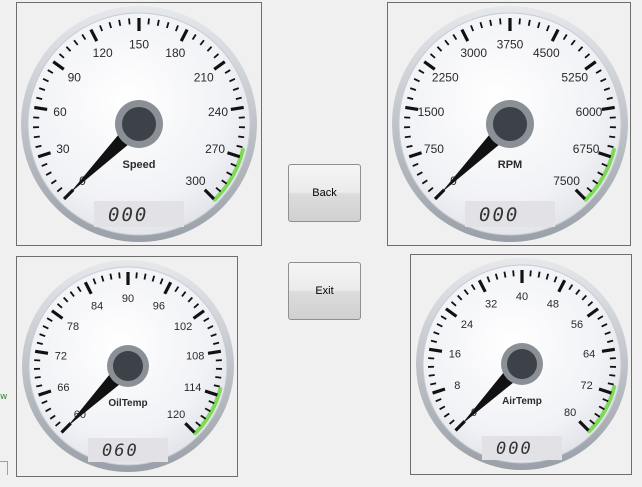 This screenshot has width=642, height=487. Describe the element at coordinates (510, 44) in the screenshot. I see `tick-label: 3750` at that location.